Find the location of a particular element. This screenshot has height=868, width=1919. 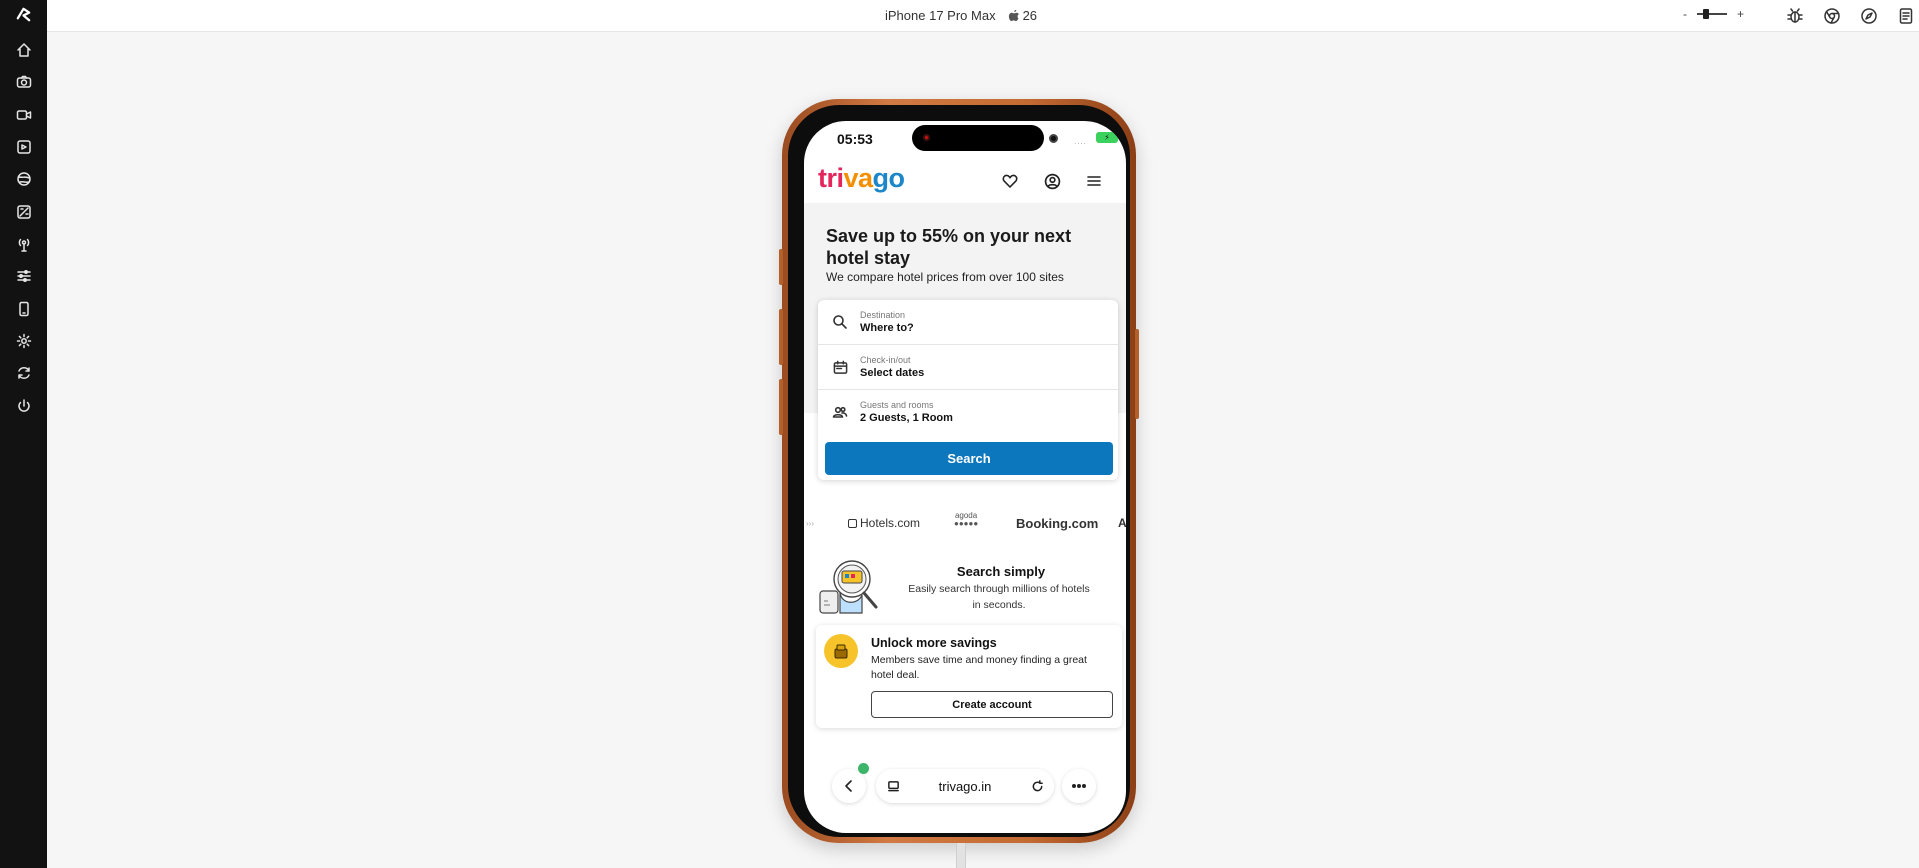

safari-icon is located at coordinates (1869, 16).